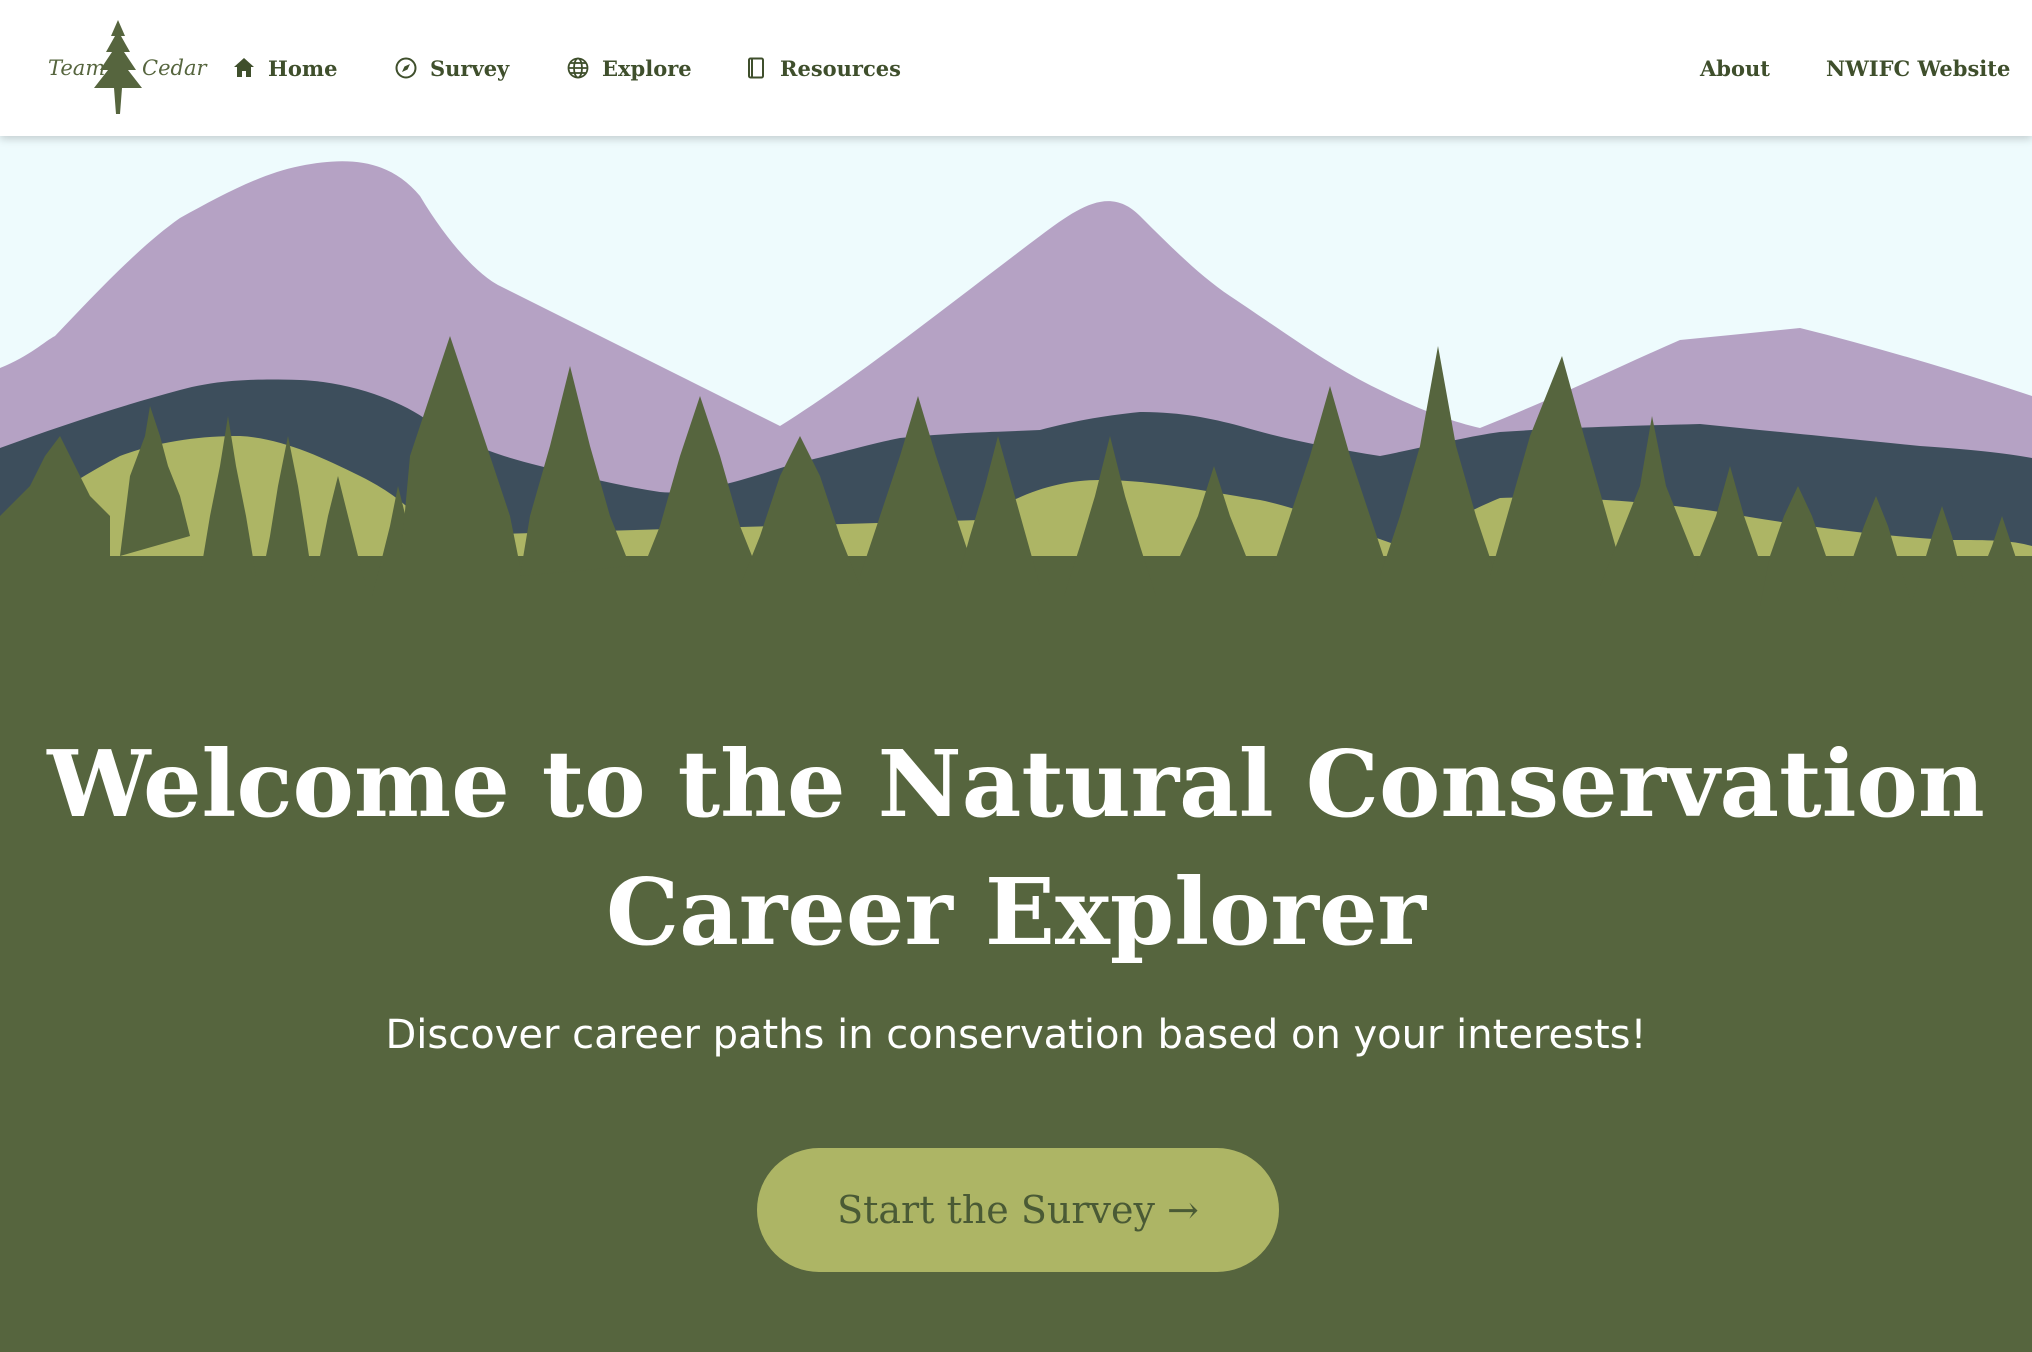 Image resolution: width=2032 pixels, height=1352 pixels. Describe the element at coordinates (647, 68) in the screenshot. I see `nav-explore-label: Explore` at that location.